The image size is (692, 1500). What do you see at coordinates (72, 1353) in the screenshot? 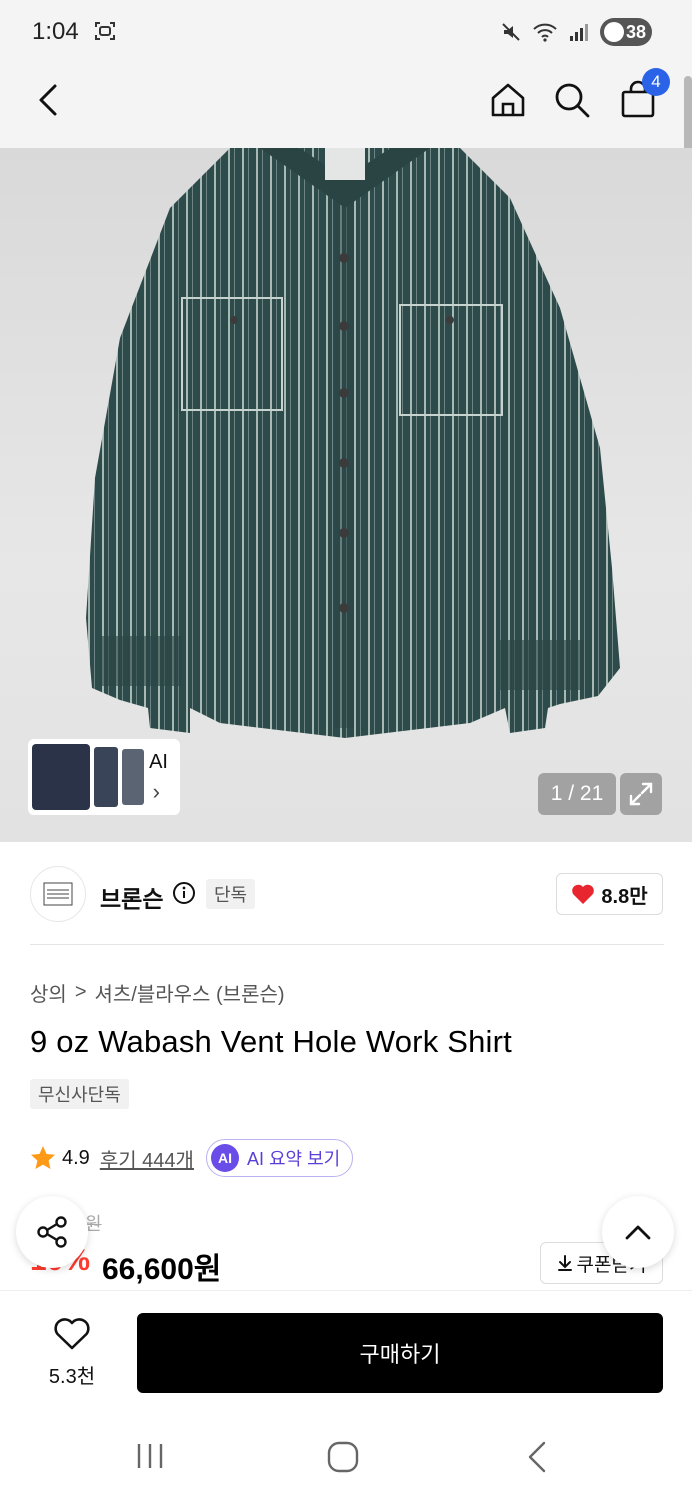
I see `wishlist-button: 5.3천` at bounding box center [72, 1353].